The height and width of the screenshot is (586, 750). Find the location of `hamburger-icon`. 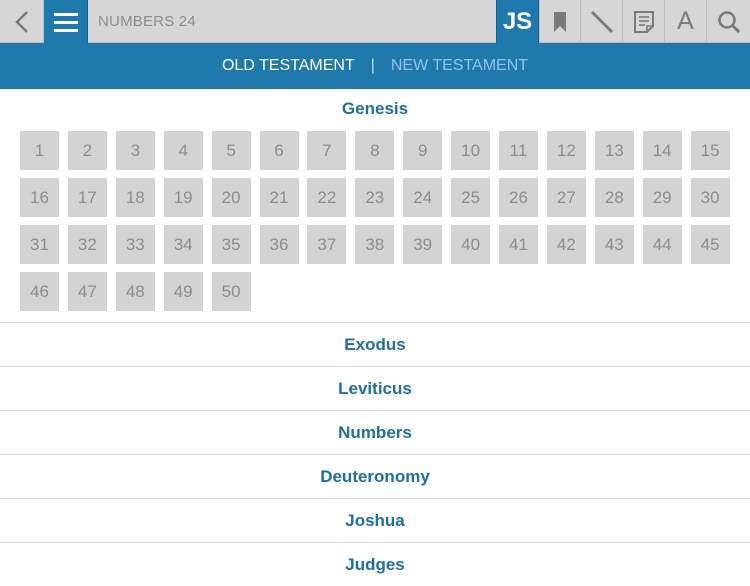

hamburger-icon is located at coordinates (65, 22).